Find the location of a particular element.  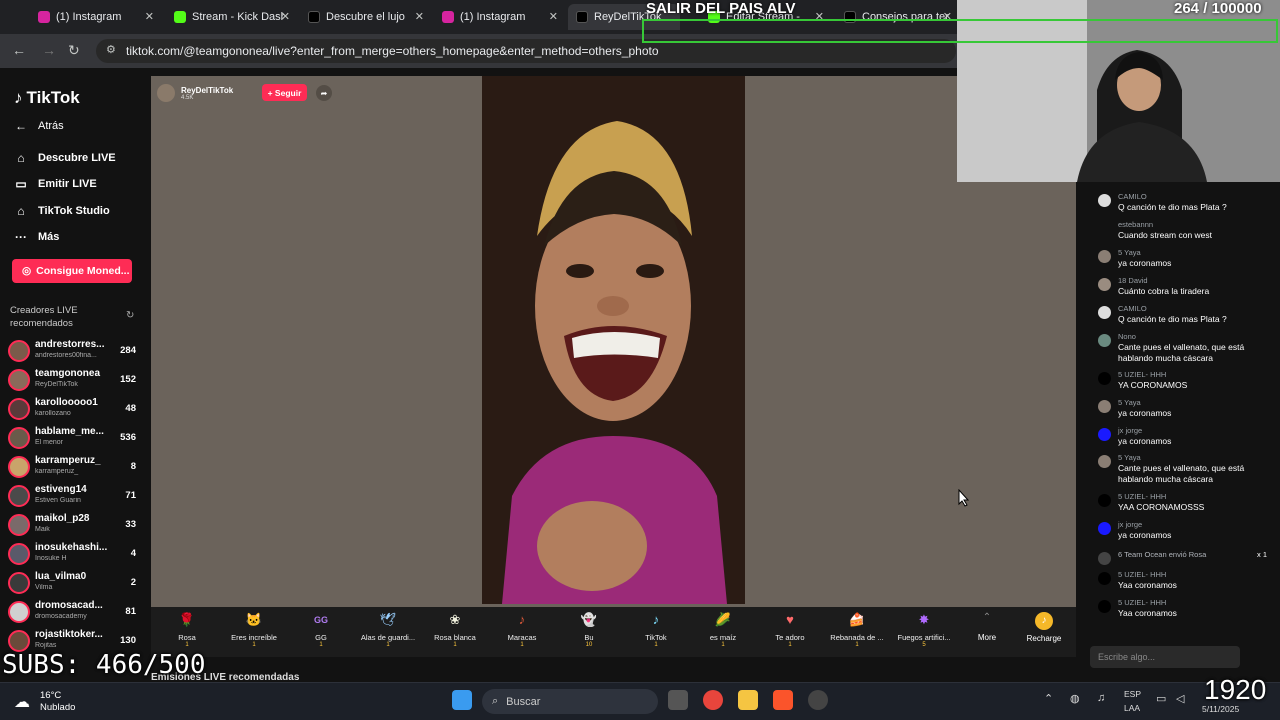

tiktok-logo: ♪ TikTok is located at coordinates (47, 98).